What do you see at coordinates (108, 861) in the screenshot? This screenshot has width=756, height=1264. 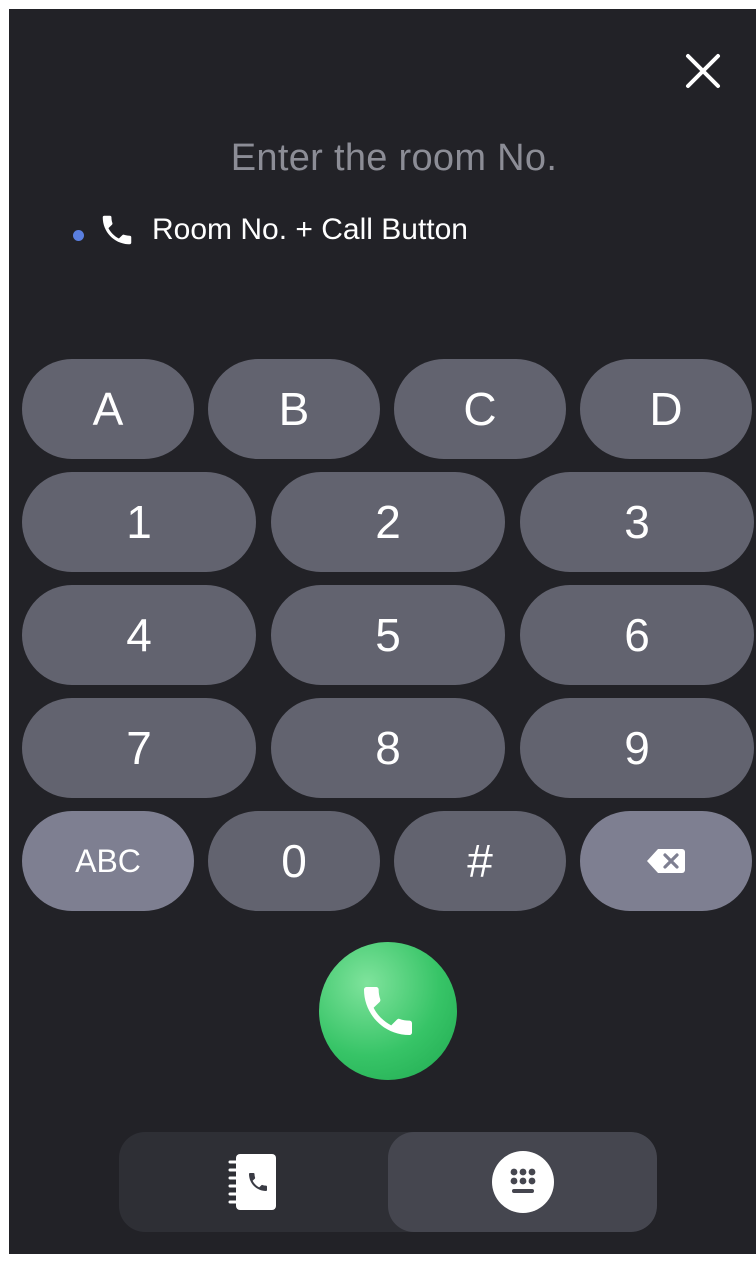 I see `abc-toggle-button: ABC` at bounding box center [108, 861].